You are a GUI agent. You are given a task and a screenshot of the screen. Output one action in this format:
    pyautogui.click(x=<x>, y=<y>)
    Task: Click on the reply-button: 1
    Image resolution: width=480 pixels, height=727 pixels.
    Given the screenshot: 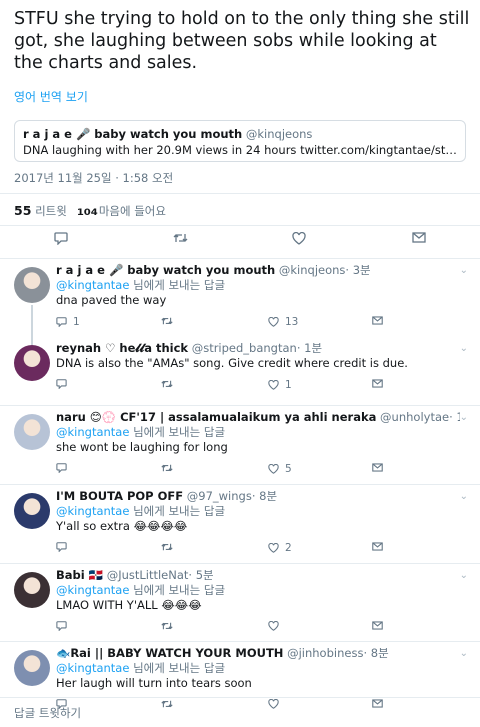 What is the action you would take?
    pyautogui.click(x=68, y=322)
    